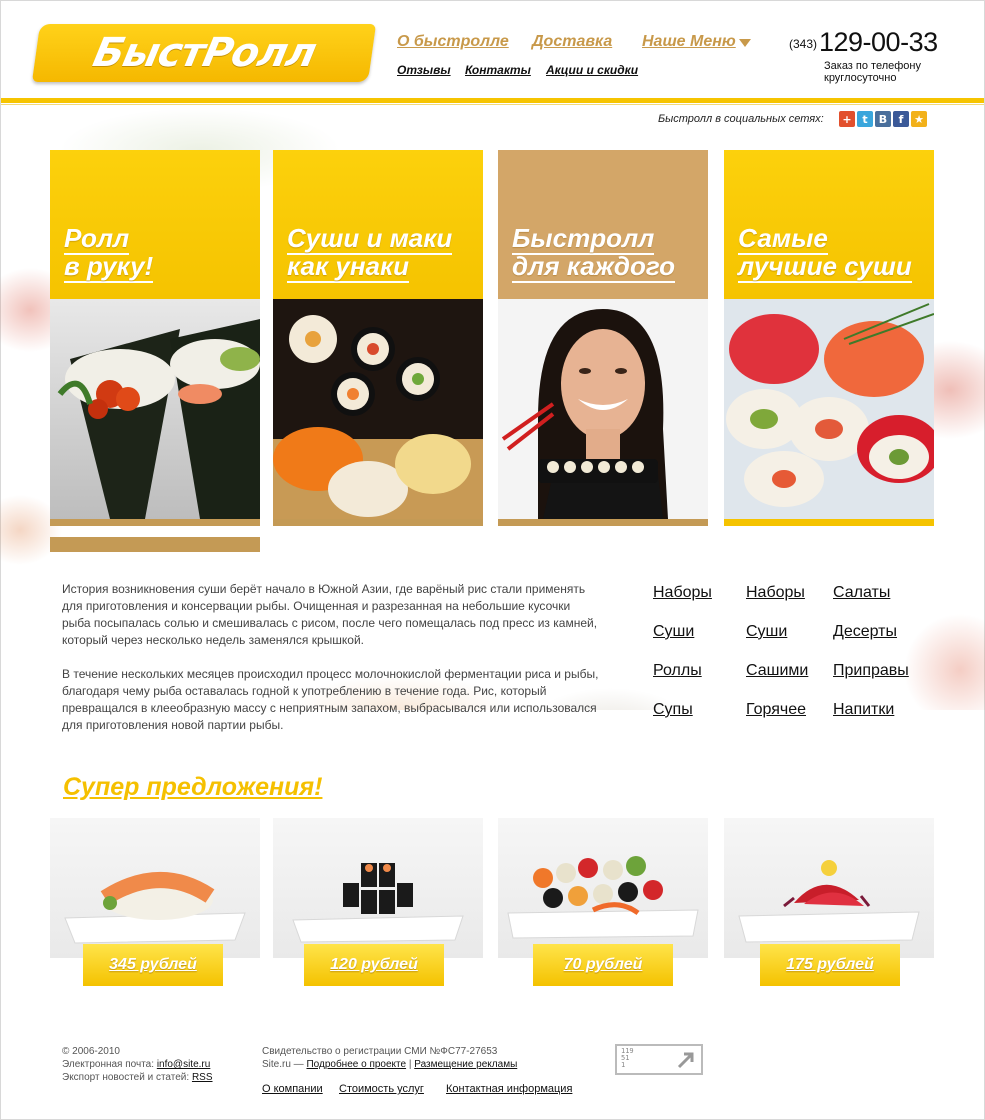 The height and width of the screenshot is (1120, 985). What do you see at coordinates (155, 409) in the screenshot?
I see `hand-roll-photo` at bounding box center [155, 409].